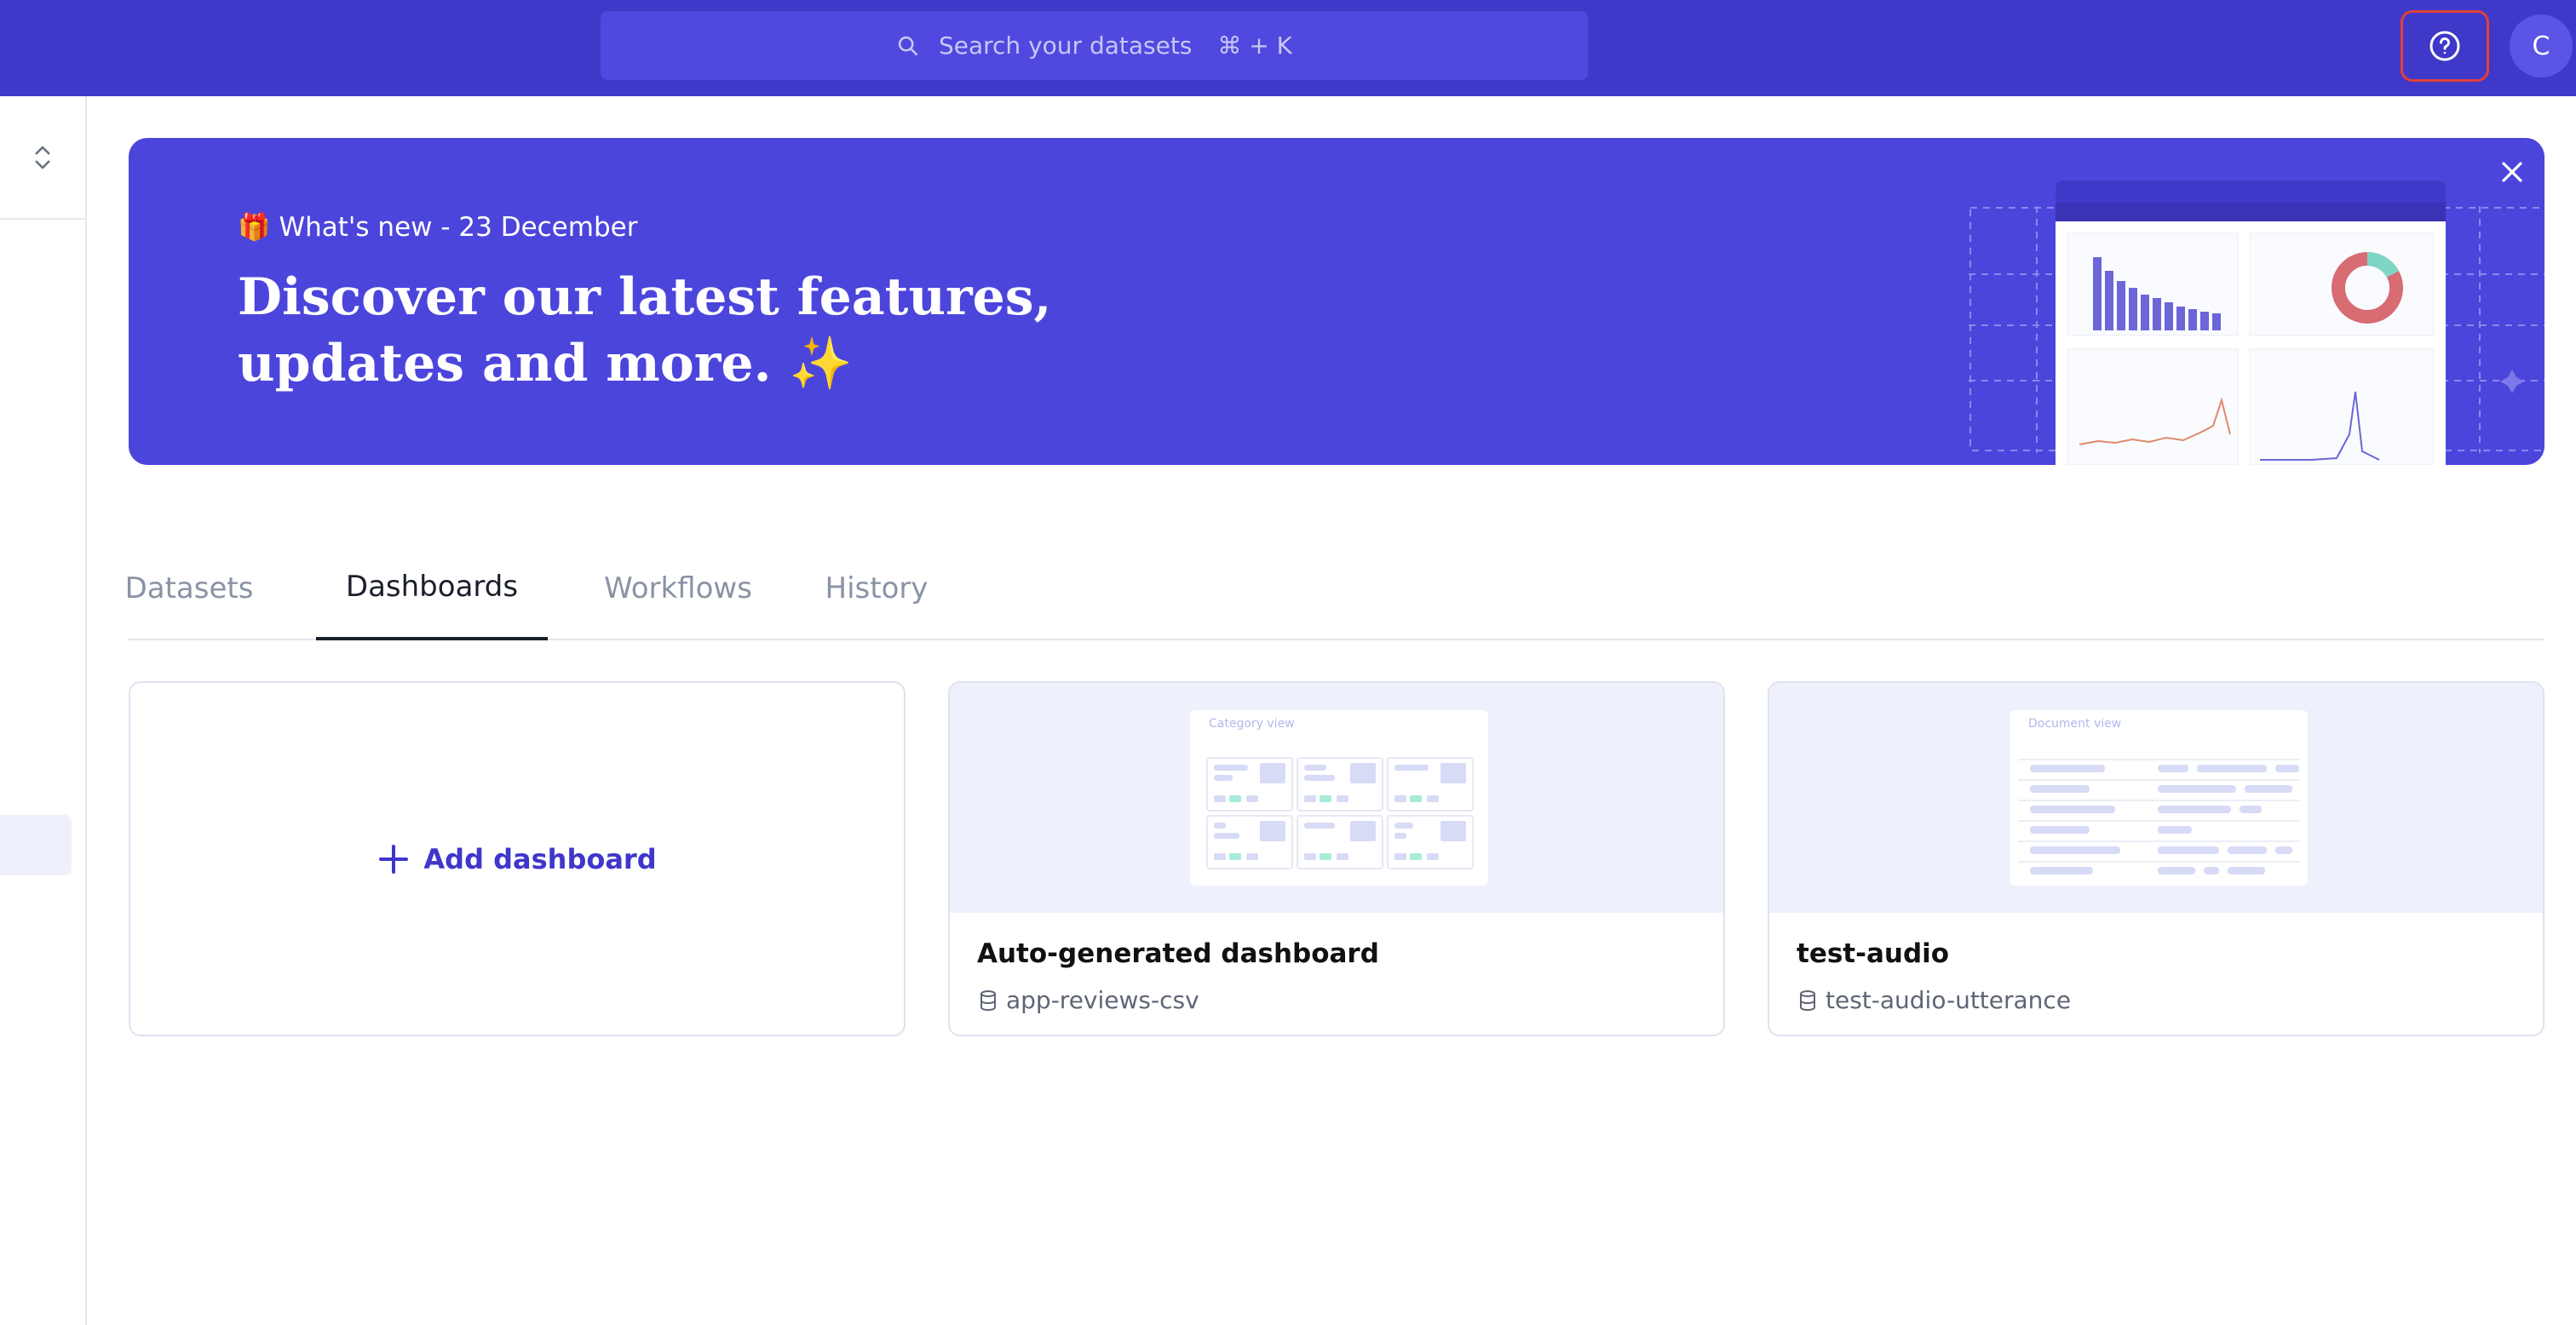 This screenshot has height=1325, width=2576. I want to click on dashboard-thumbnail: Document view, so click(2156, 798).